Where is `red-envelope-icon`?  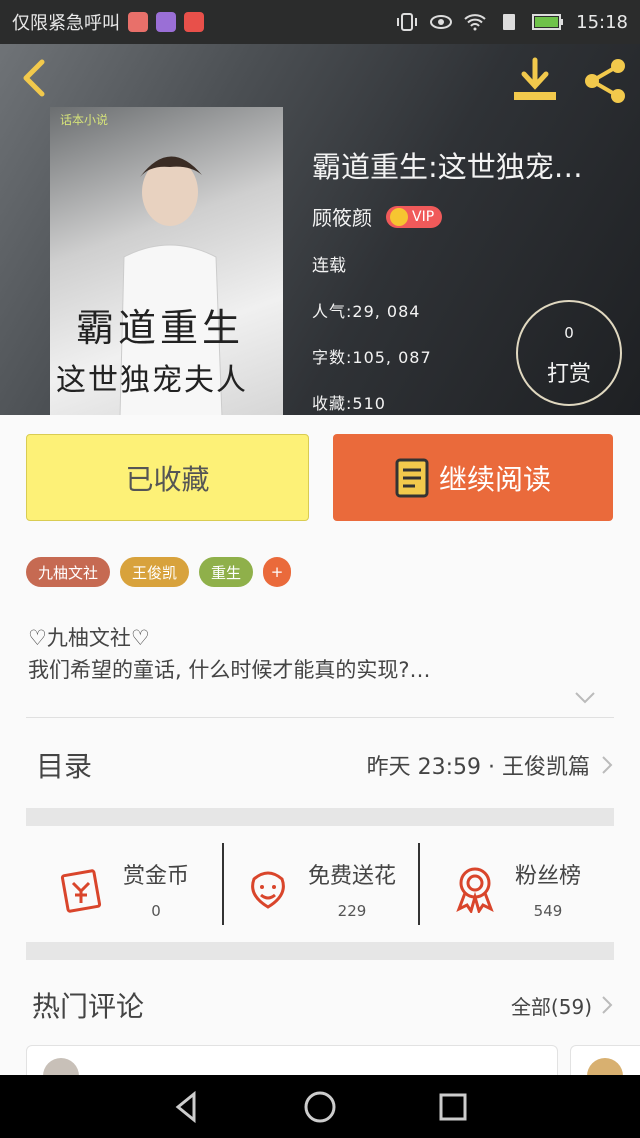
red-envelope-icon is located at coordinates (81, 891).